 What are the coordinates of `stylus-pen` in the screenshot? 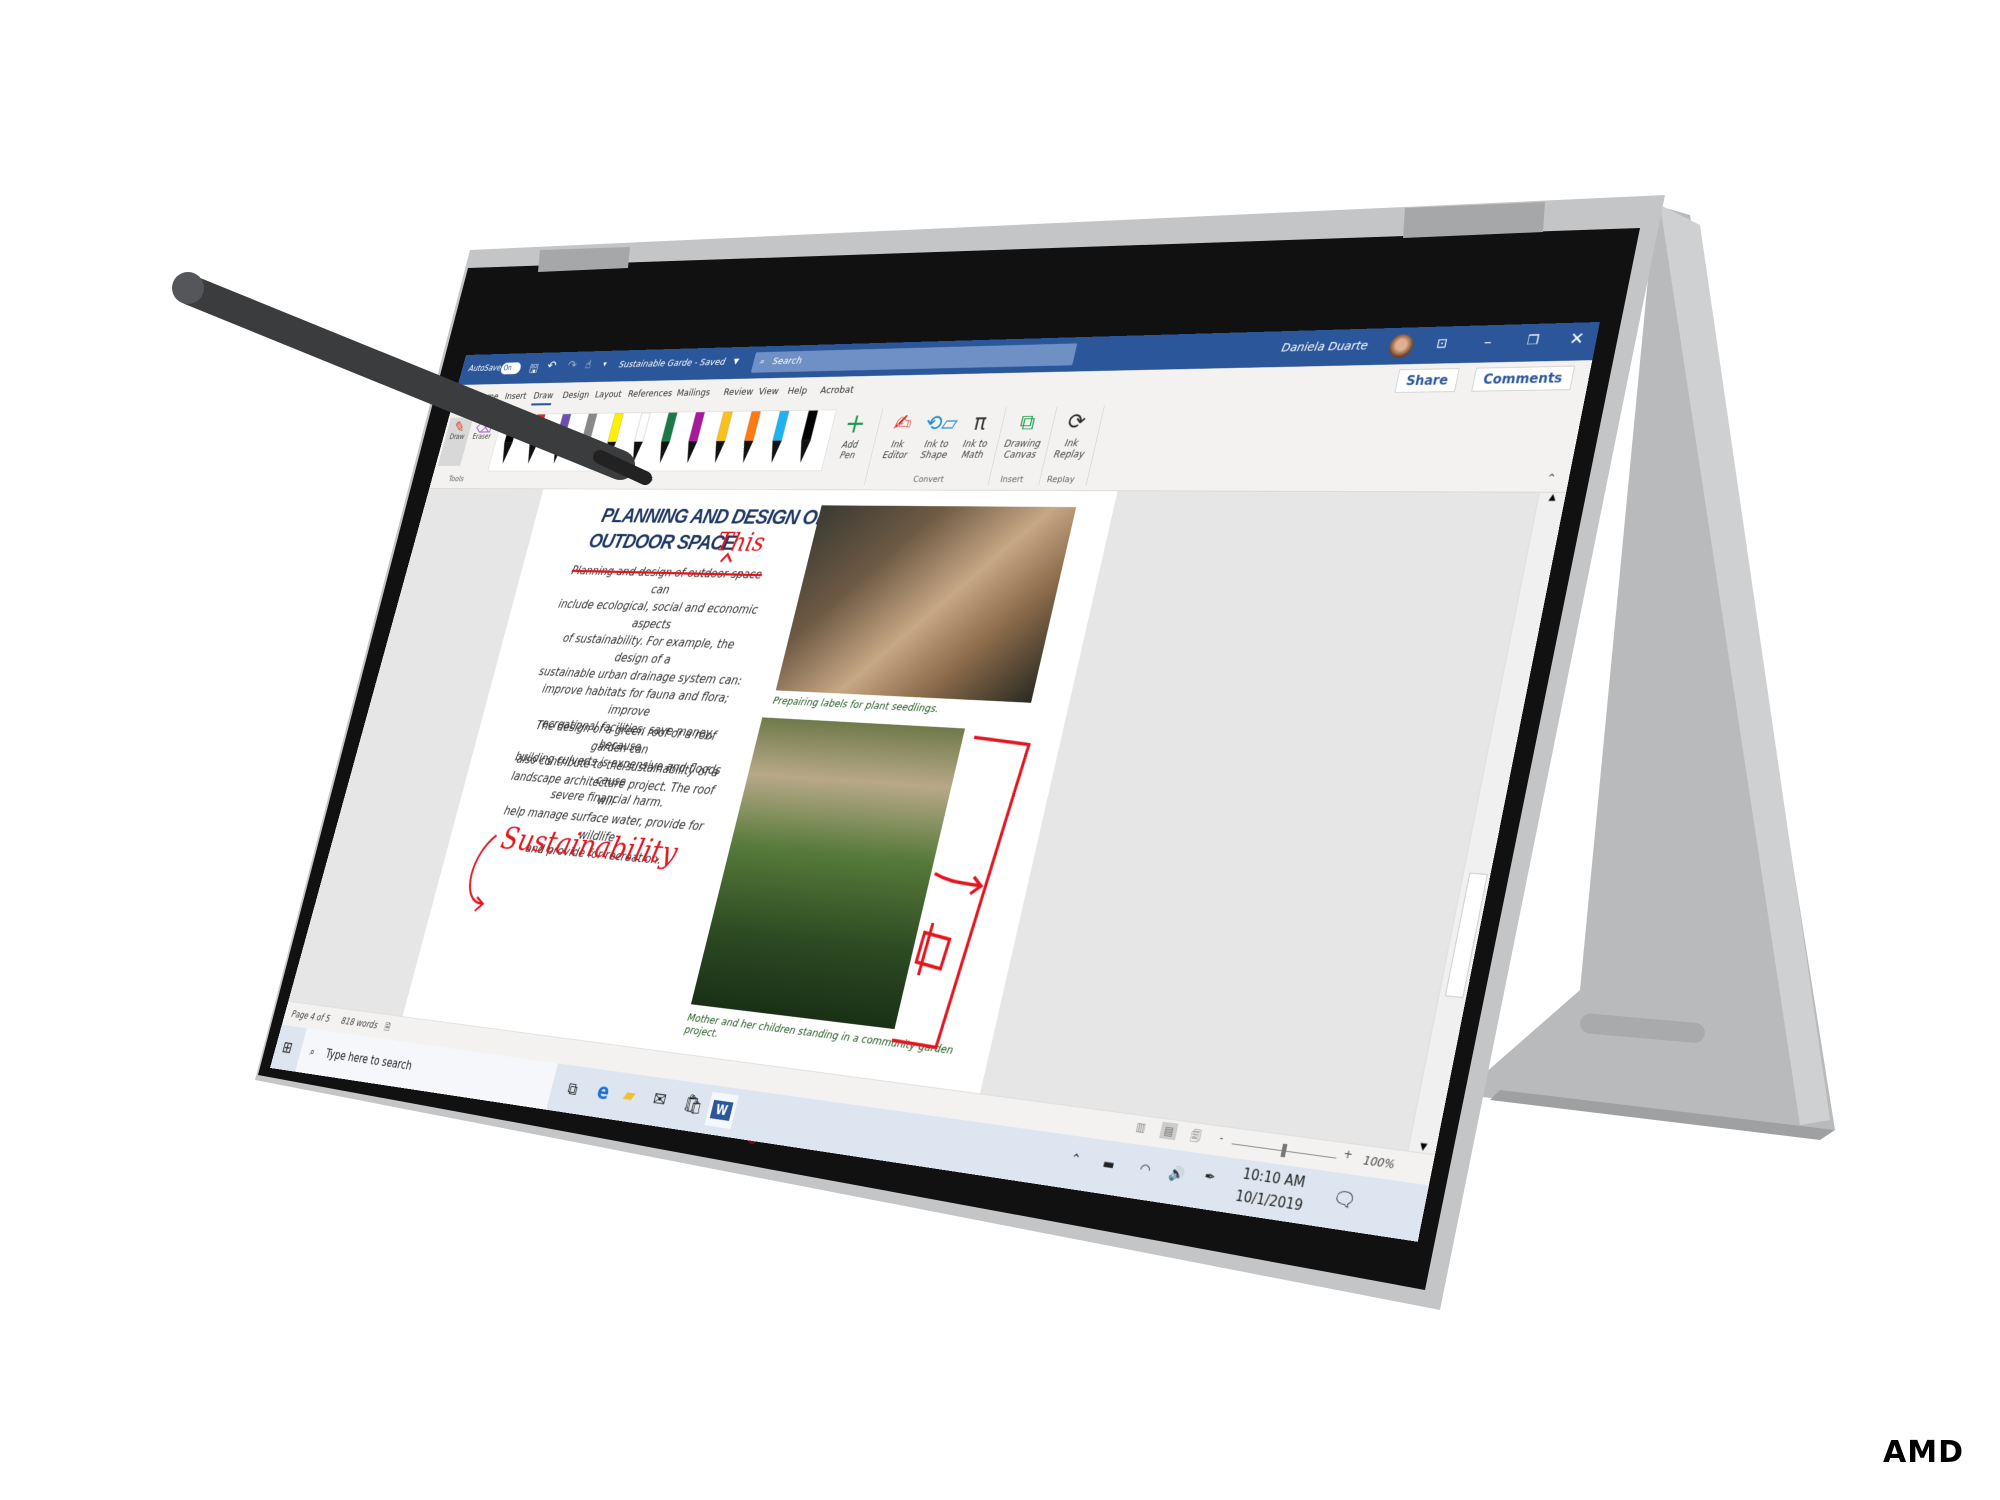 It's located at (412, 378).